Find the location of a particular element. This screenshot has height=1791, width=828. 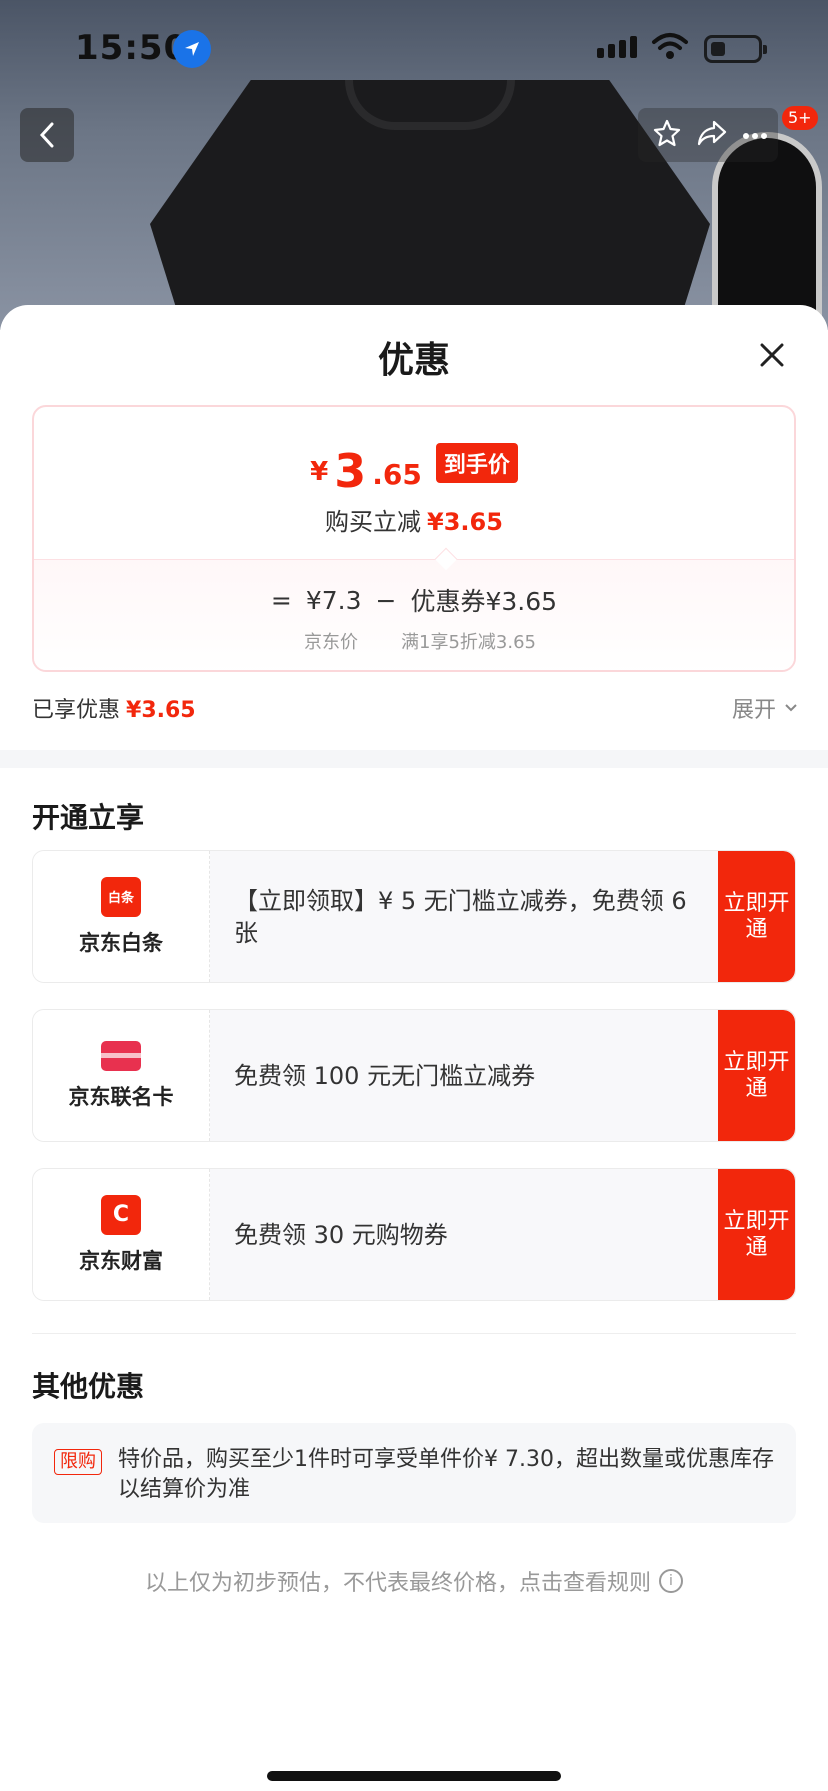

minus-sign: − is located at coordinates (386, 600).